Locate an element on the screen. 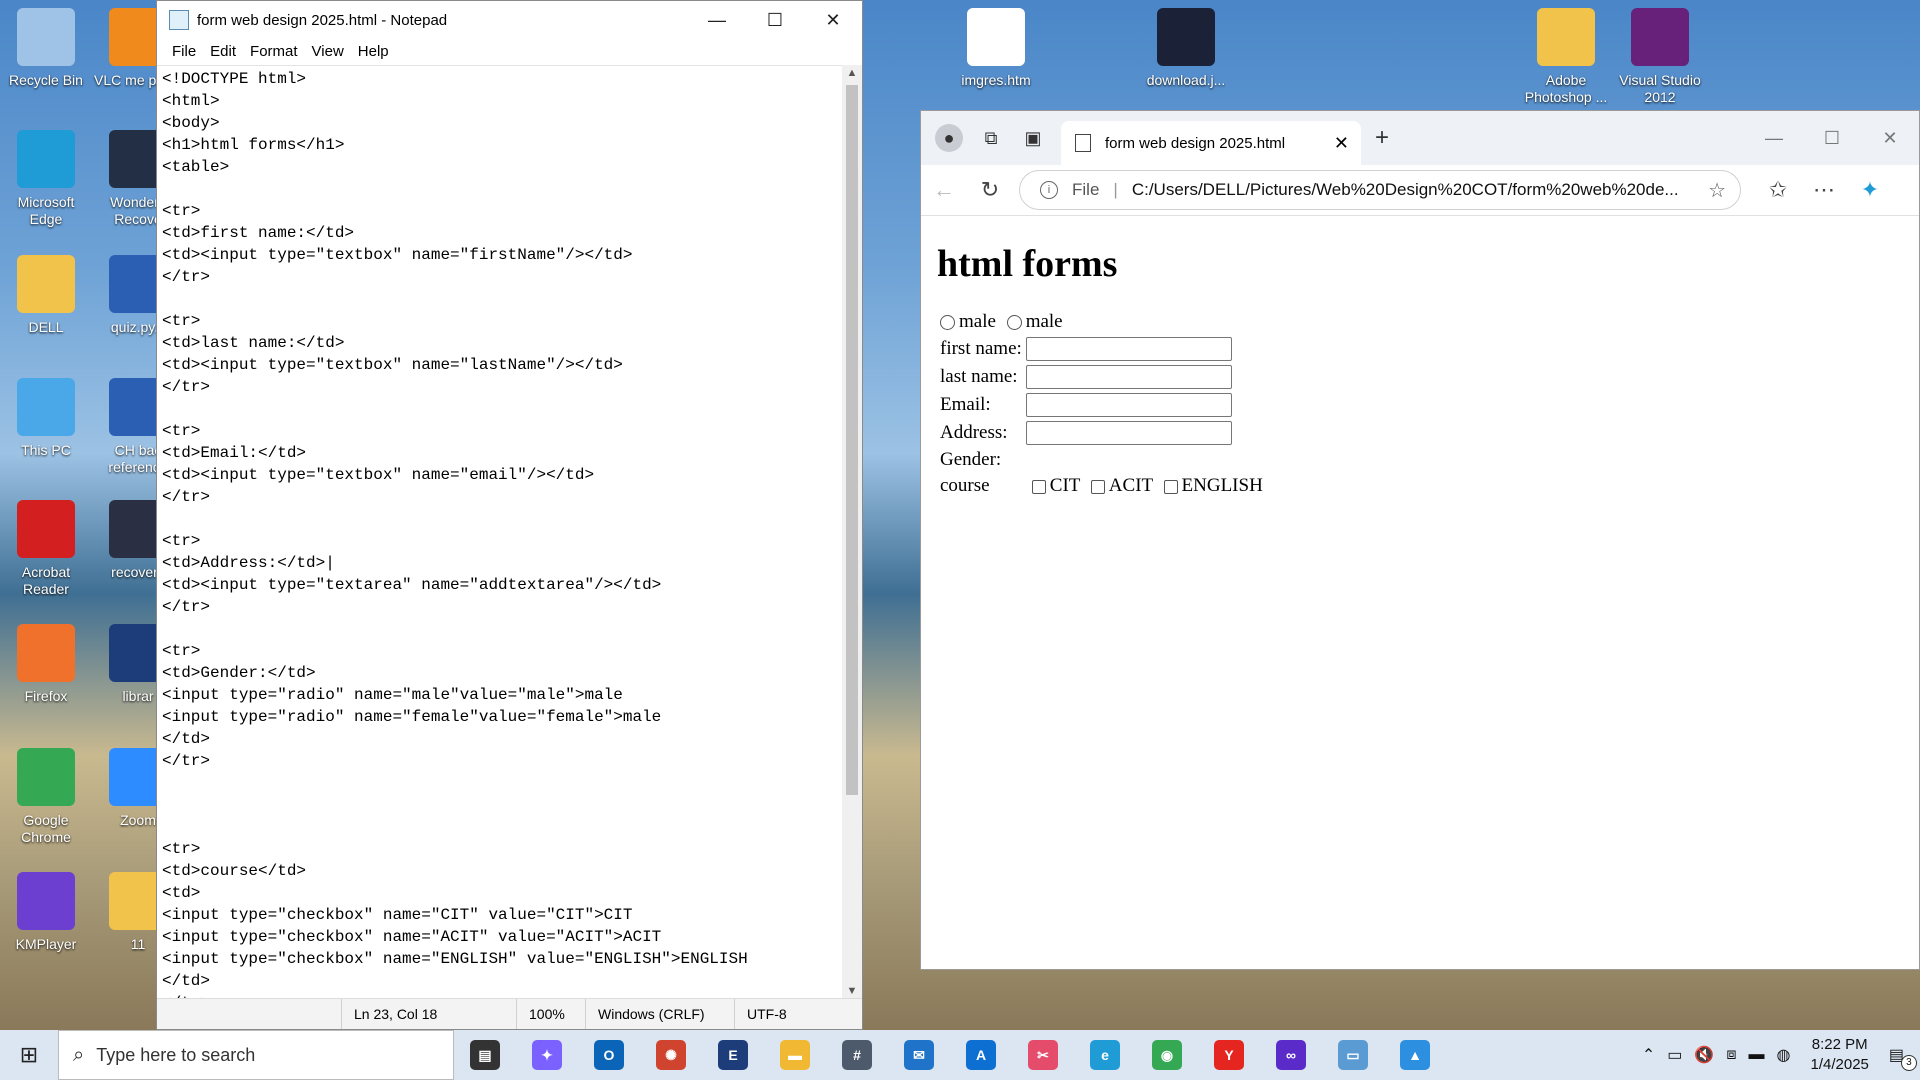 The height and width of the screenshot is (1080, 1920). menu-view: View is located at coordinates (328, 52).